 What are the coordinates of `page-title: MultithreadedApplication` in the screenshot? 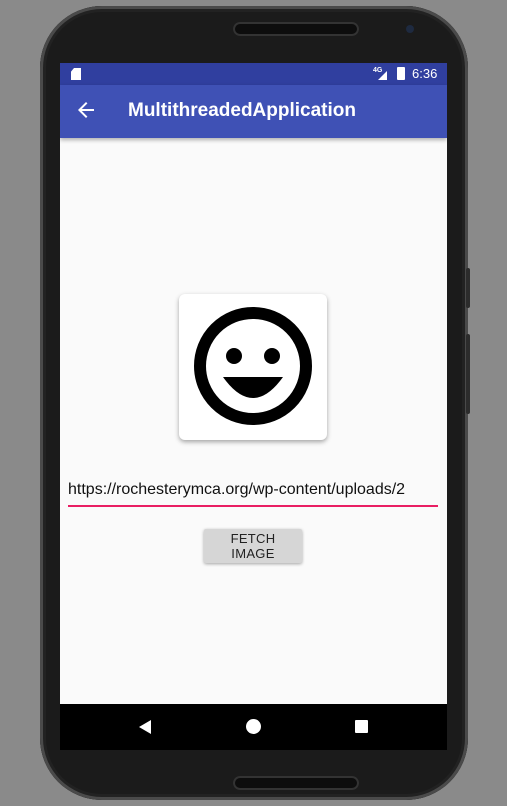 It's located at (242, 110).